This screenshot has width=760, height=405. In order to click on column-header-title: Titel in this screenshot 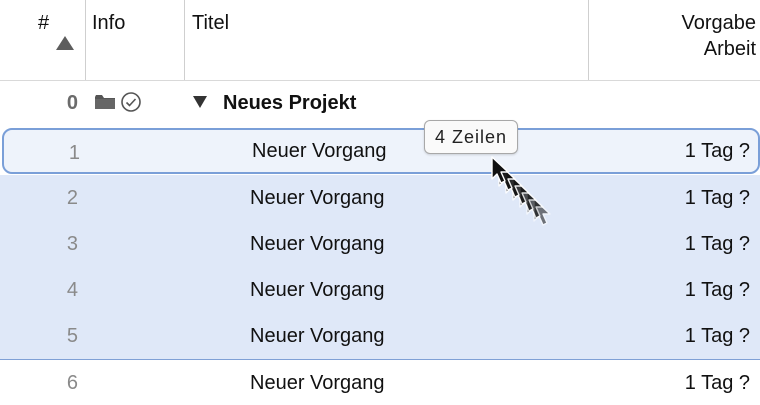, I will do `click(210, 23)`.